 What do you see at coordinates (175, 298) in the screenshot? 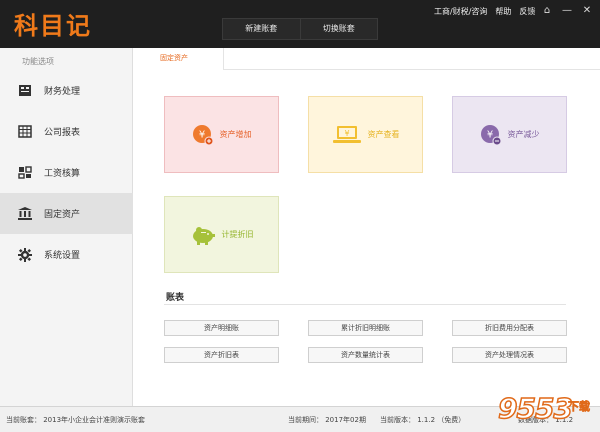
I see `reports-section-title: 账表` at bounding box center [175, 298].